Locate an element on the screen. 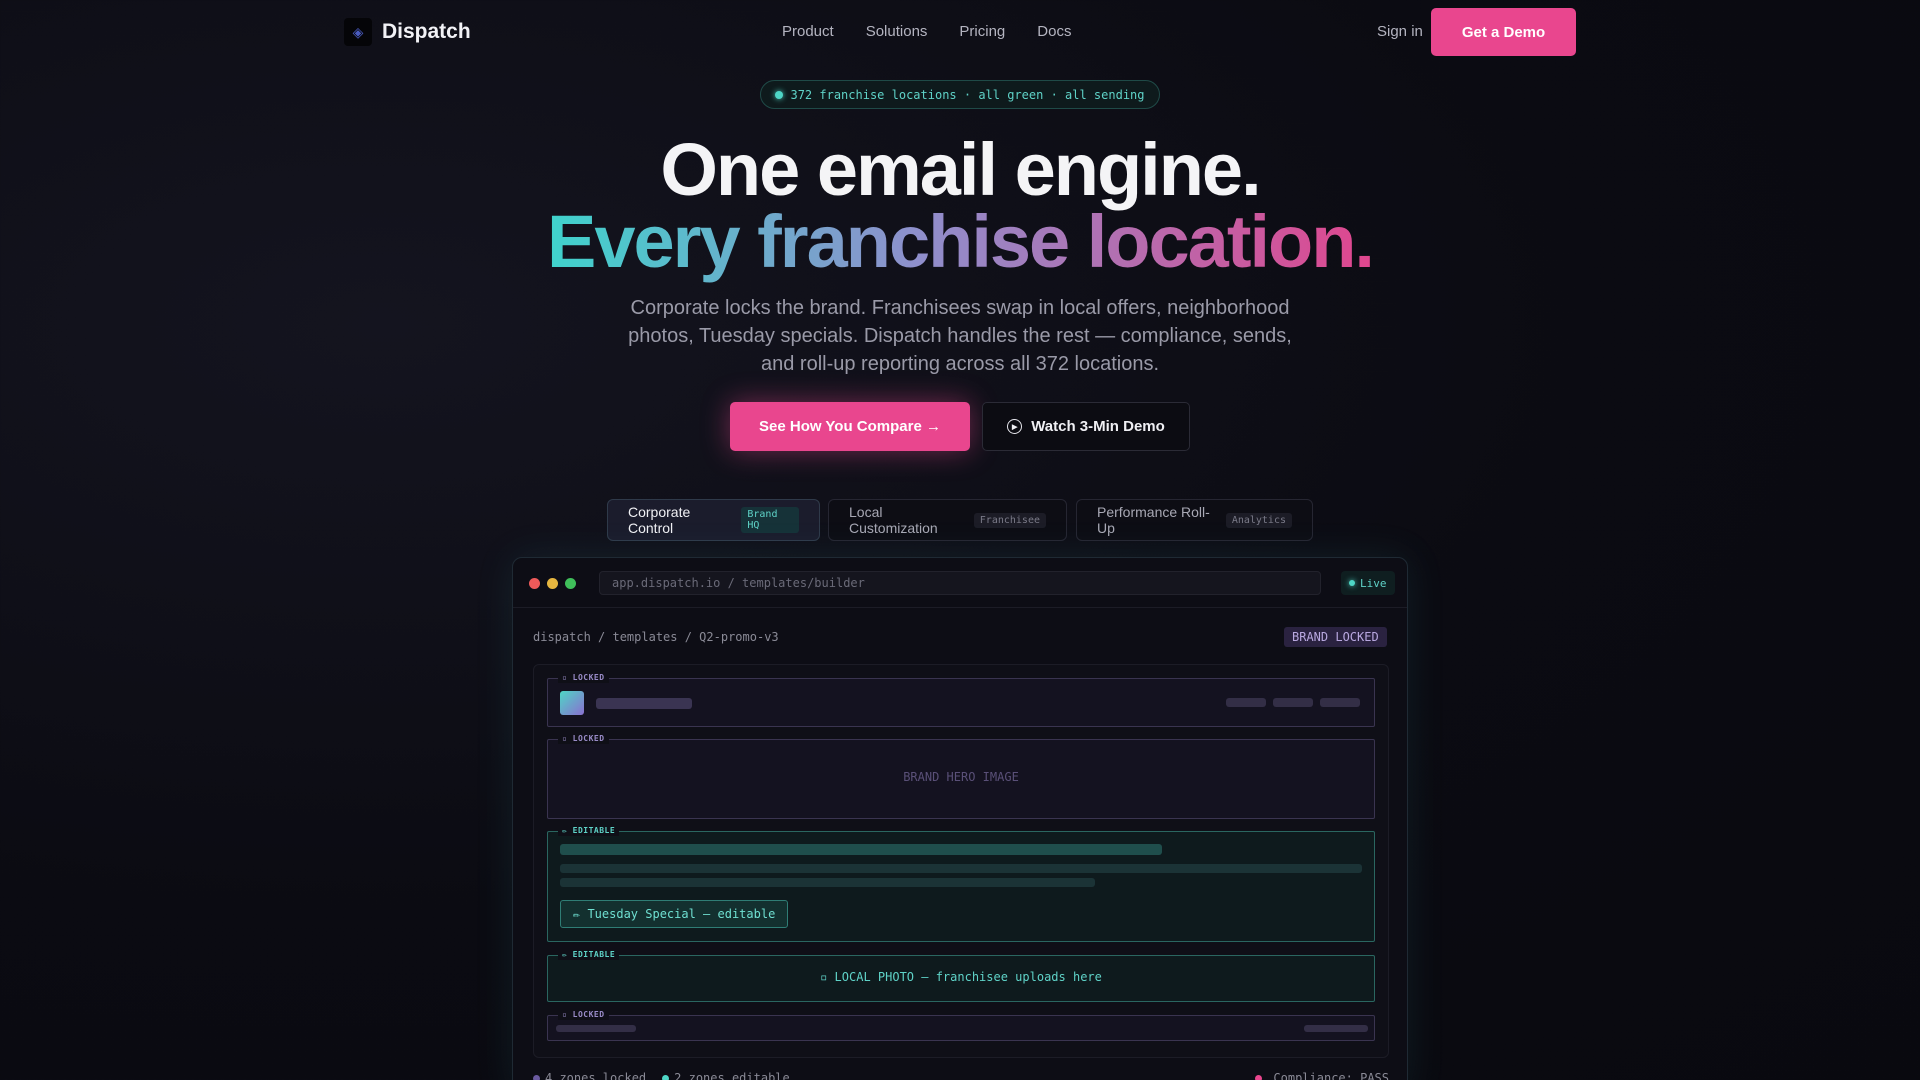  maximize-window-icon is located at coordinates (570, 583).